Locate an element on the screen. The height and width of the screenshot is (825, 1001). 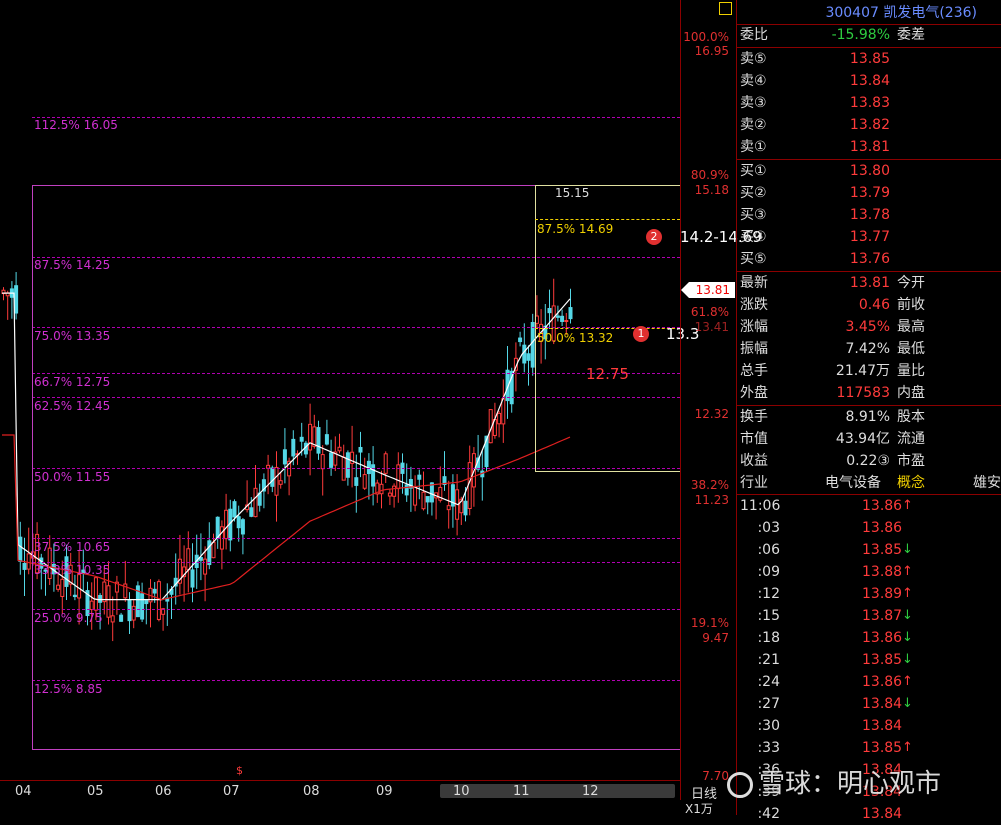
stat-row: 总手 21.47万 量比 is located at coordinates (869, 371).